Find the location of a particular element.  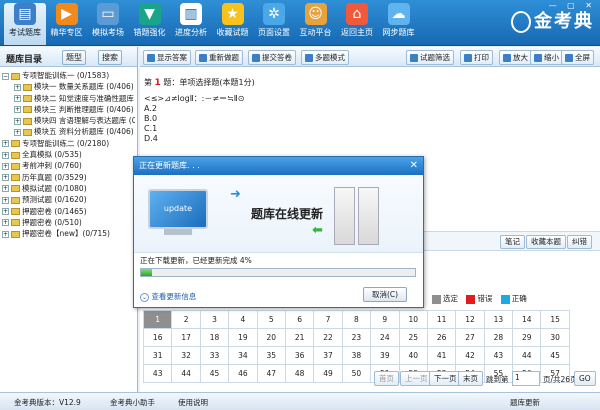

answer-card-cell: 43 is located at coordinates (498, 355).